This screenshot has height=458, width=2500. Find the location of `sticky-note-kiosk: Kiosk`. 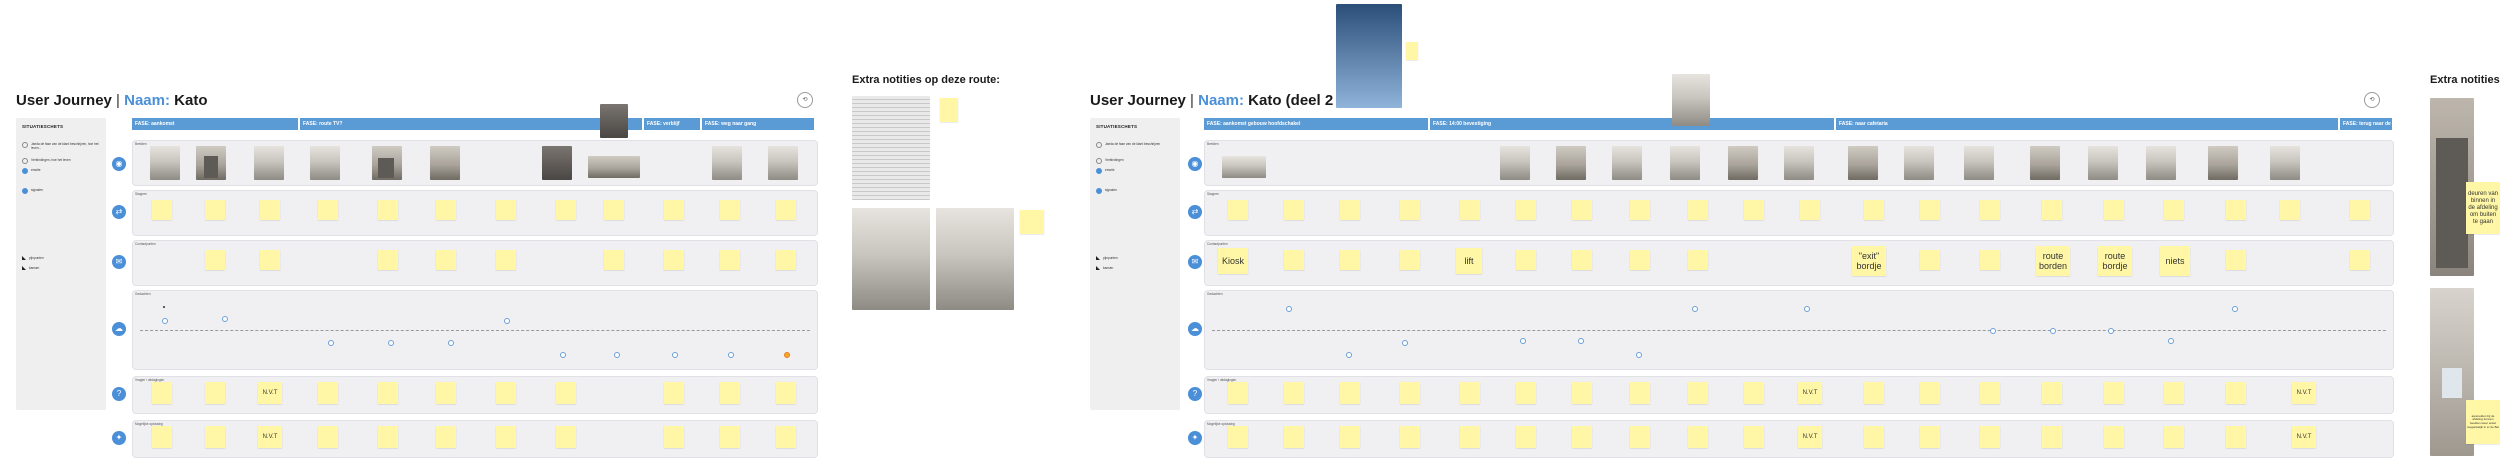

sticky-note-kiosk: Kiosk is located at coordinates (1233, 261).